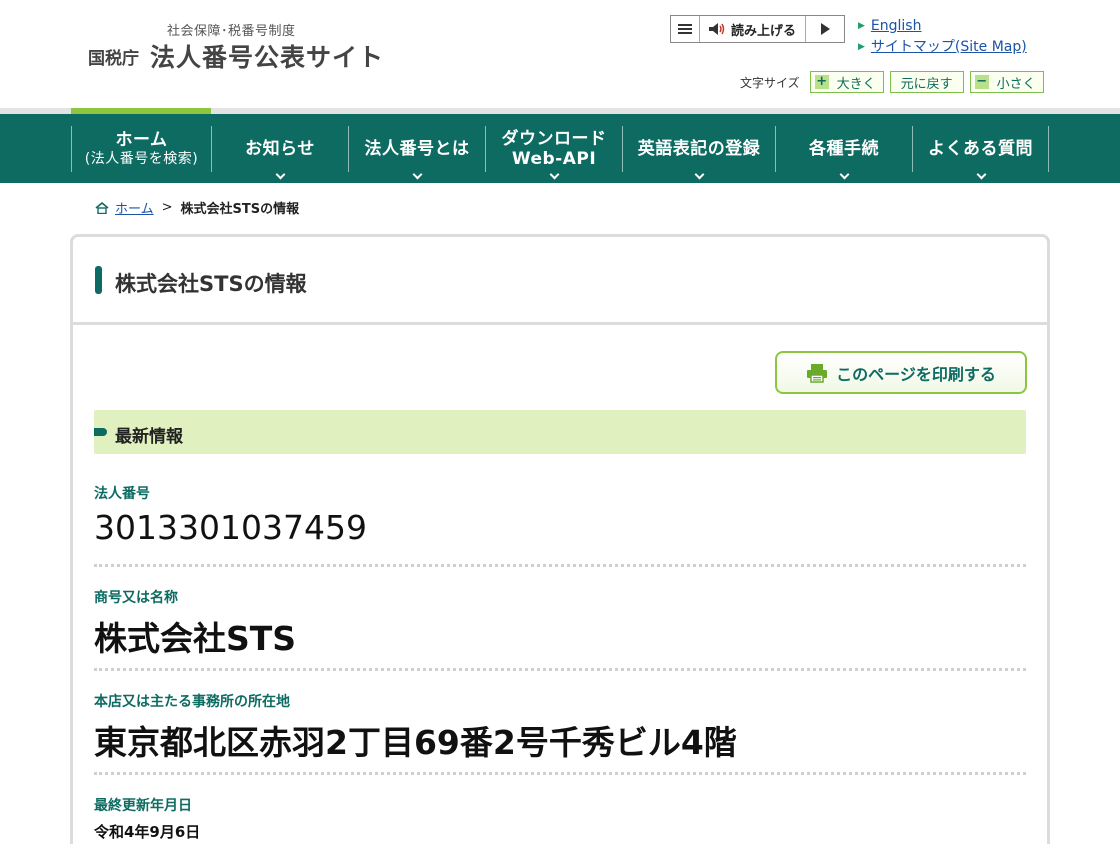 Image resolution: width=1120 pixels, height=844 pixels. I want to click on field-last-updated: 最終更新年月日 令和4年9月6日, so click(560, 818).